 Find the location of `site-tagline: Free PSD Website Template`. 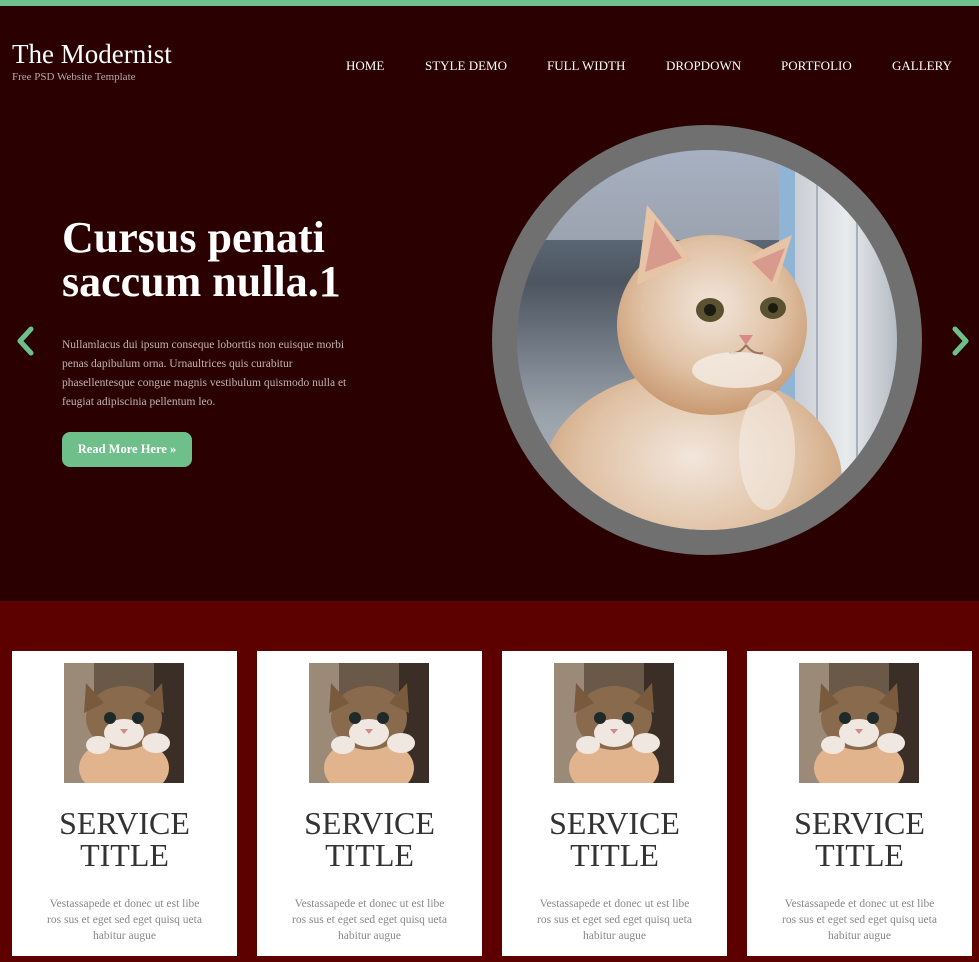

site-tagline: Free PSD Website Template is located at coordinates (74, 77).